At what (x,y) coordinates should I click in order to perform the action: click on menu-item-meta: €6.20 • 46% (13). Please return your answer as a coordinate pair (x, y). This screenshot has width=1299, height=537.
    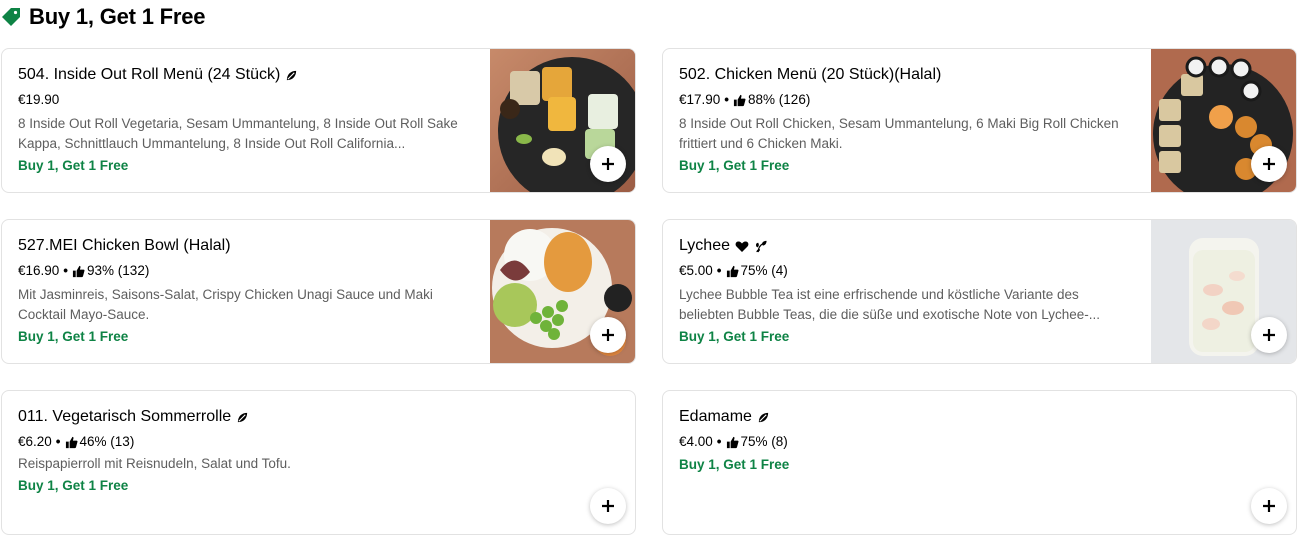
    Looking at the image, I should click on (296, 442).